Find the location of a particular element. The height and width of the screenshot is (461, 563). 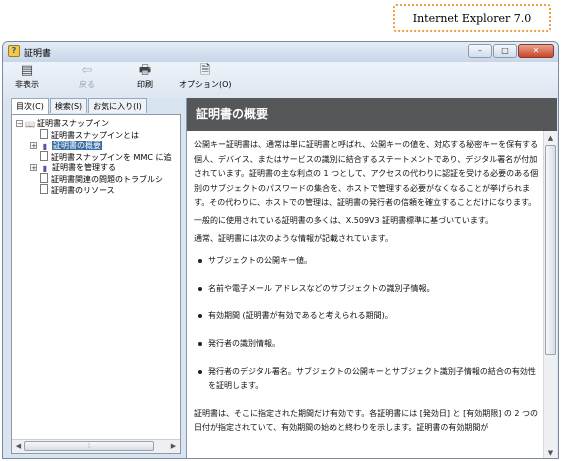

back-button: ⇦ 戻る is located at coordinates (87, 77).